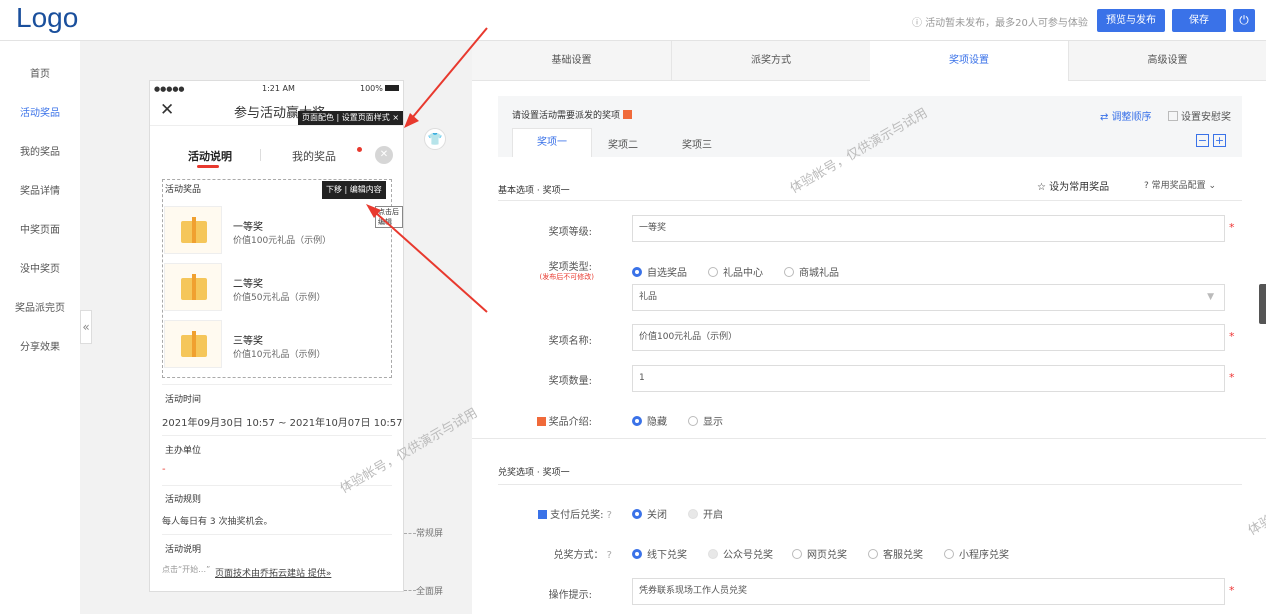  What do you see at coordinates (411, 120) in the screenshot?
I see `arrow-head` at bounding box center [411, 120].